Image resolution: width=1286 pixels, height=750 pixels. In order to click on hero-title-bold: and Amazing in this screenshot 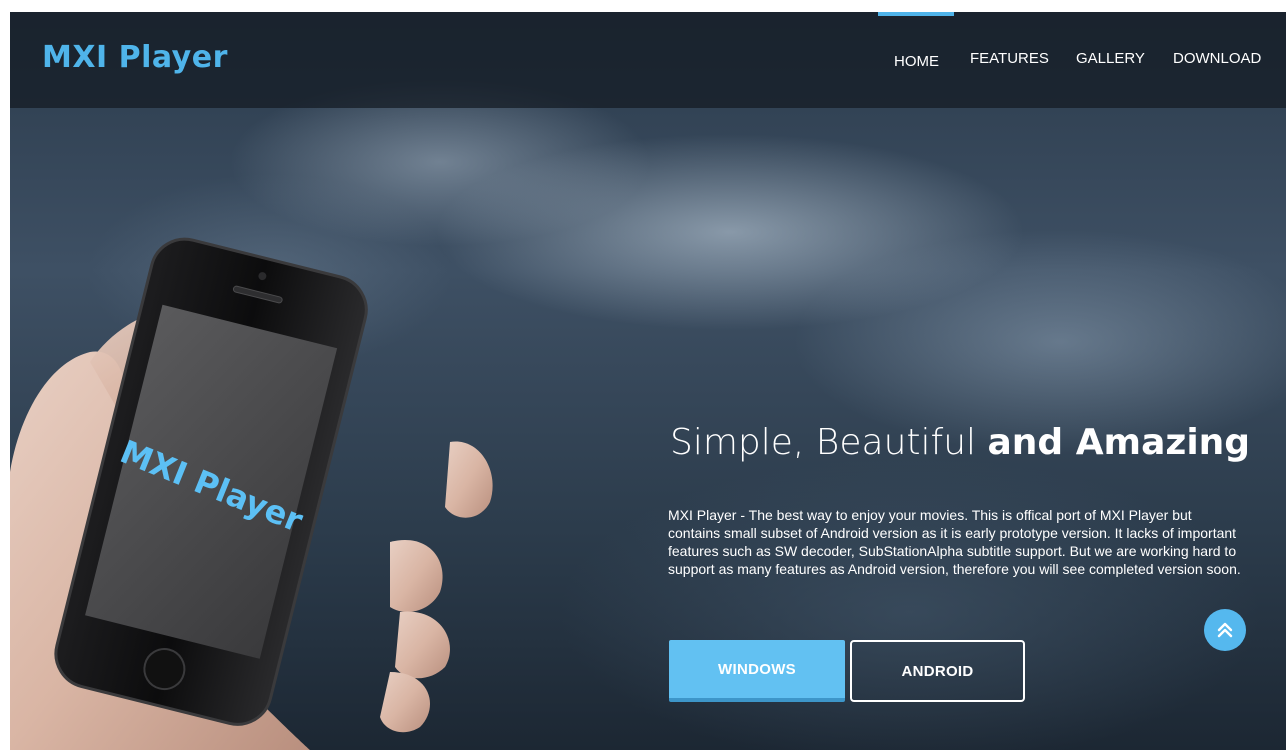, I will do `click(1119, 442)`.